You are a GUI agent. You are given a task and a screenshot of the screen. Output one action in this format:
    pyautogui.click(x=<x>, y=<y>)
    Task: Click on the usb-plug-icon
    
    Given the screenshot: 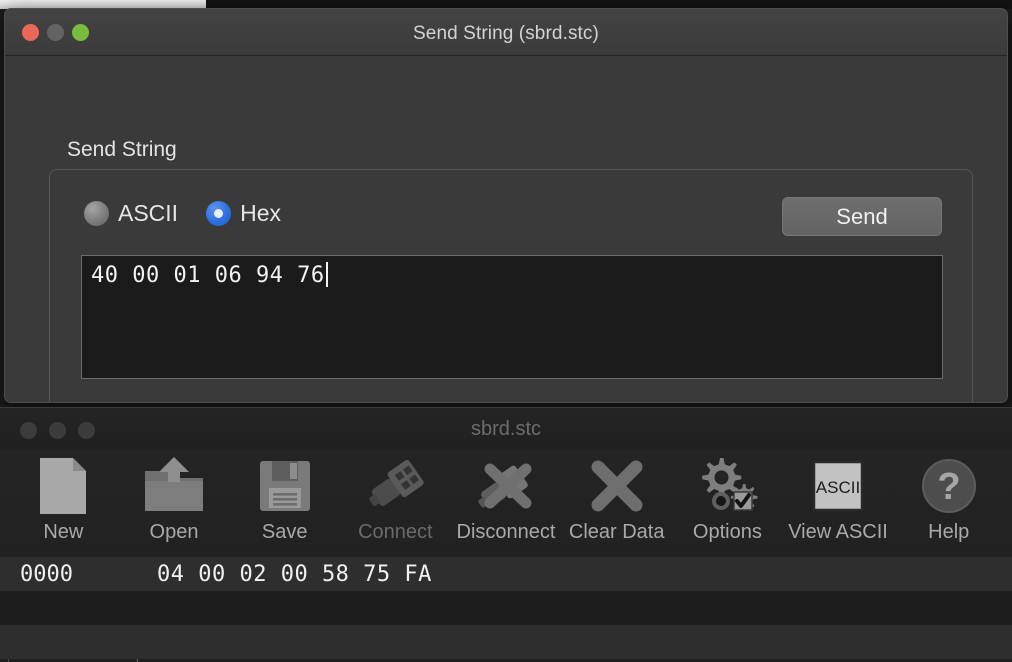 What is the action you would take?
    pyautogui.click(x=395, y=486)
    